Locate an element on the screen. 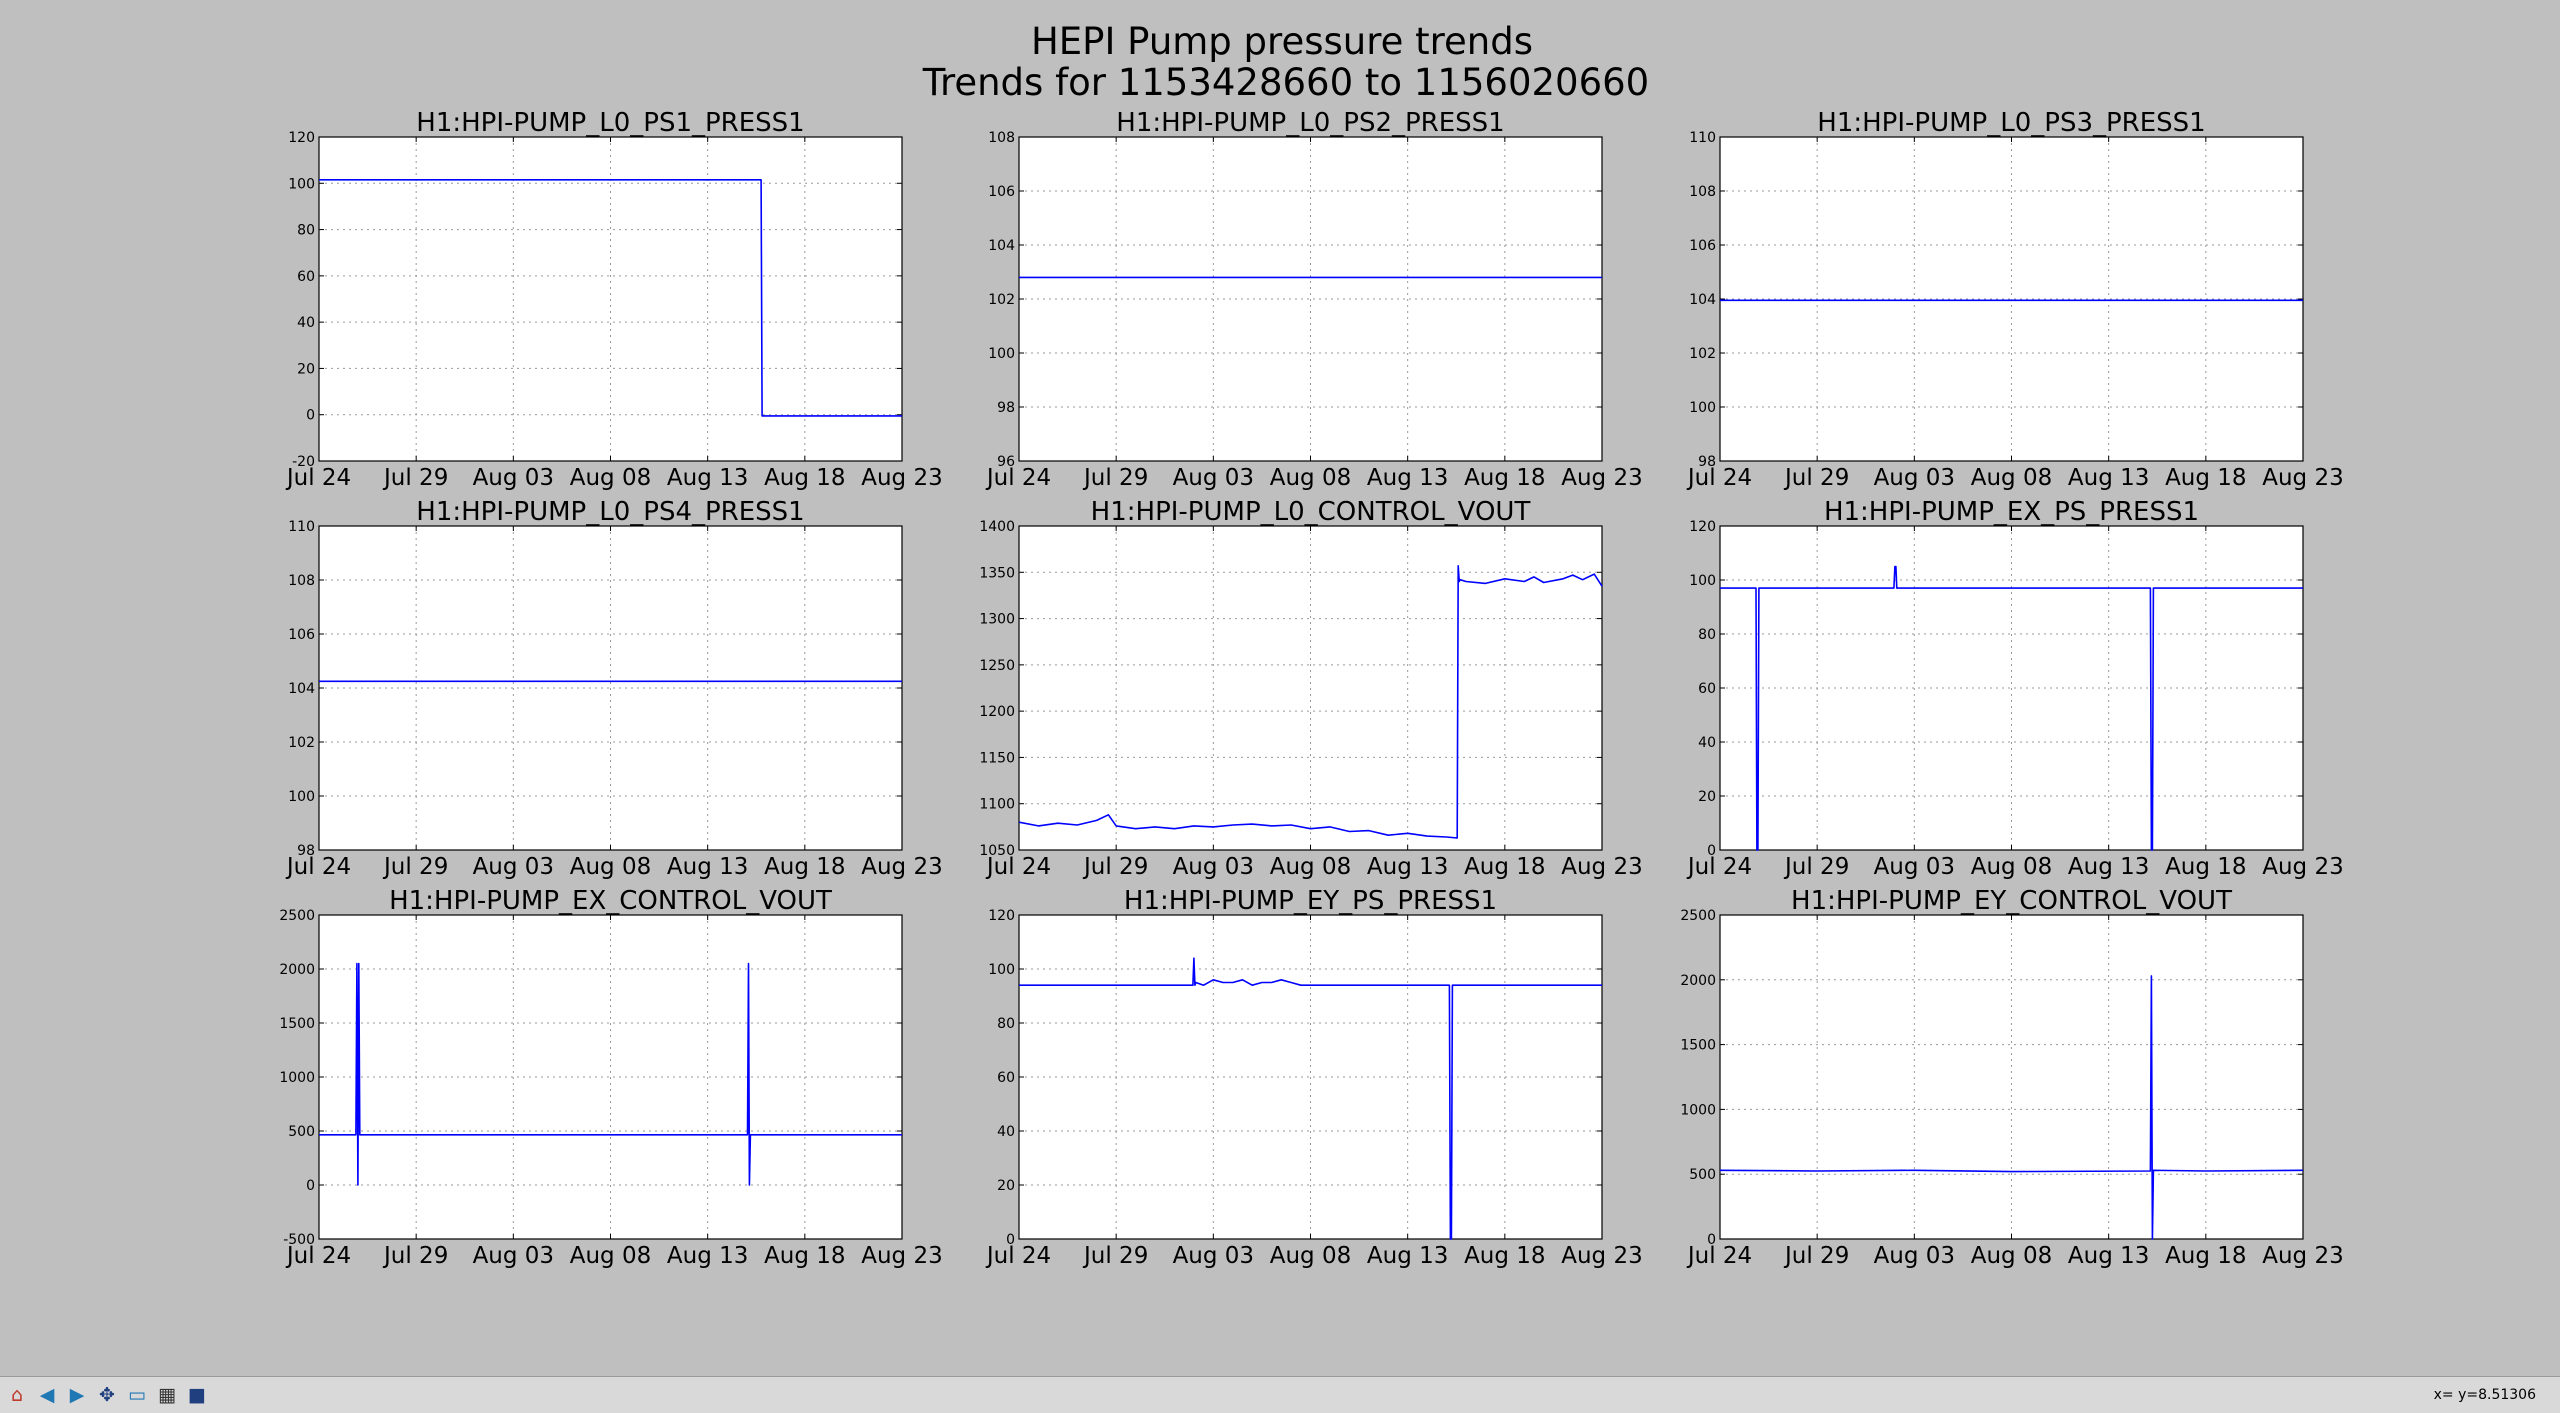 The width and height of the screenshot is (2560, 1413). y-tick-label: 0 is located at coordinates (310, 1186).